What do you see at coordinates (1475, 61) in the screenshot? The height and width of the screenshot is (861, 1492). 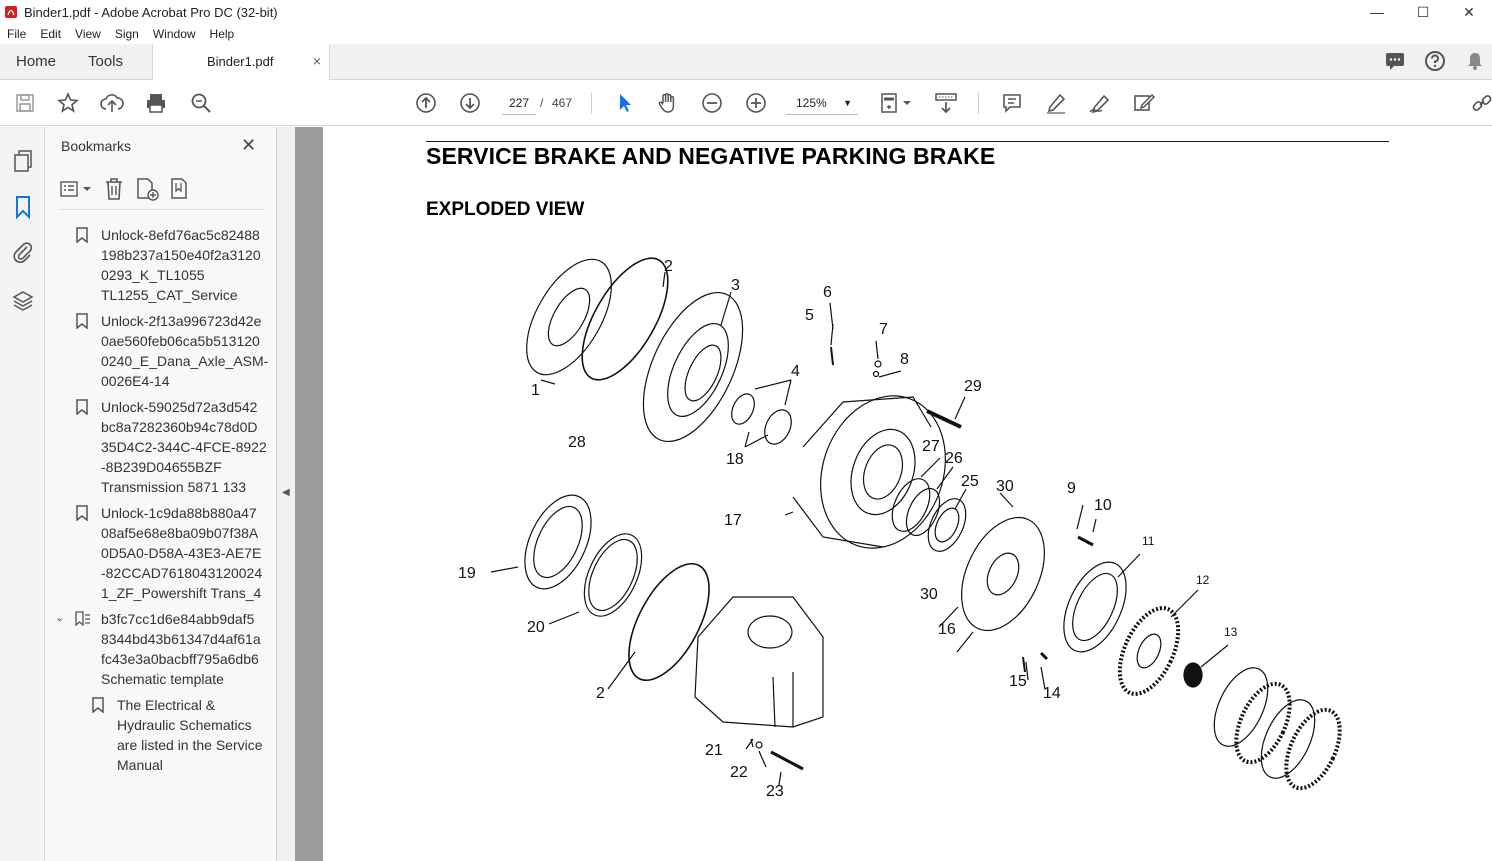 I see `notifications-bell-icon` at bounding box center [1475, 61].